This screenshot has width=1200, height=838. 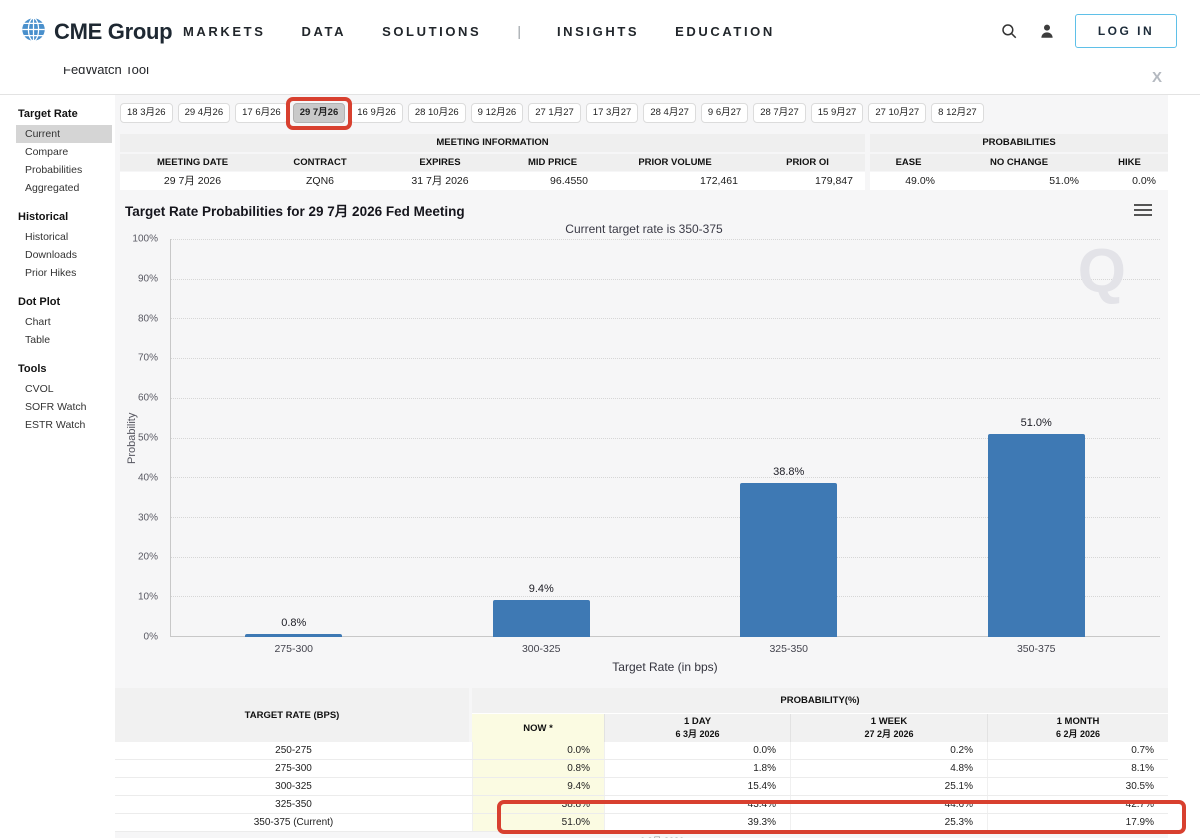 I want to click on col-1-day: 1 DAY 6 3月 2026, so click(x=697, y=728).